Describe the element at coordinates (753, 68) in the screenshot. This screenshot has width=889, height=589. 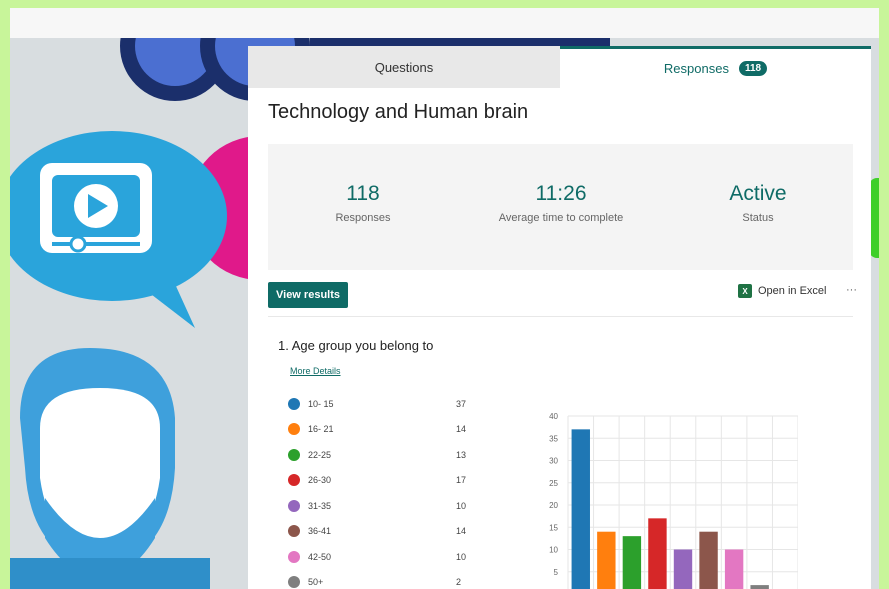
I see `responses-count-badge: 118` at that location.